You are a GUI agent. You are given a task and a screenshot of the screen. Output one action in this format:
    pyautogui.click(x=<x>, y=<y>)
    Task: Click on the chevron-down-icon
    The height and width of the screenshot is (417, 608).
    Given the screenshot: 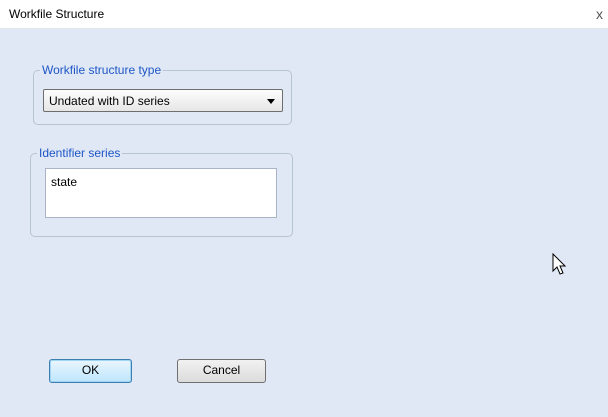 What is the action you would take?
    pyautogui.click(x=271, y=101)
    